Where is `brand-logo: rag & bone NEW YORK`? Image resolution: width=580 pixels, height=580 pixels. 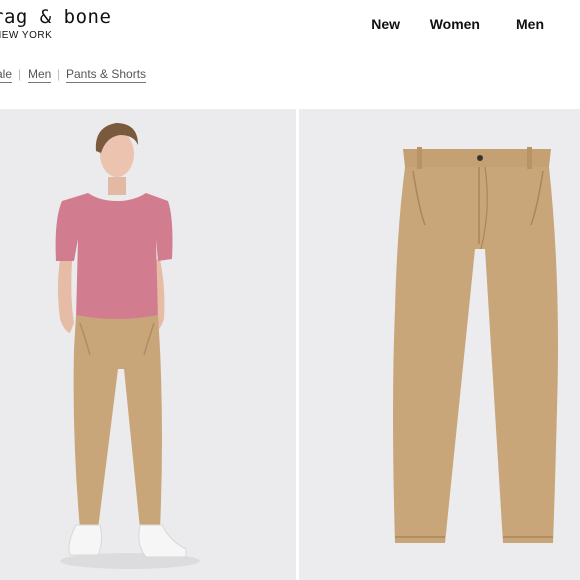 brand-logo: rag & bone NEW YORK is located at coordinates (55, 26).